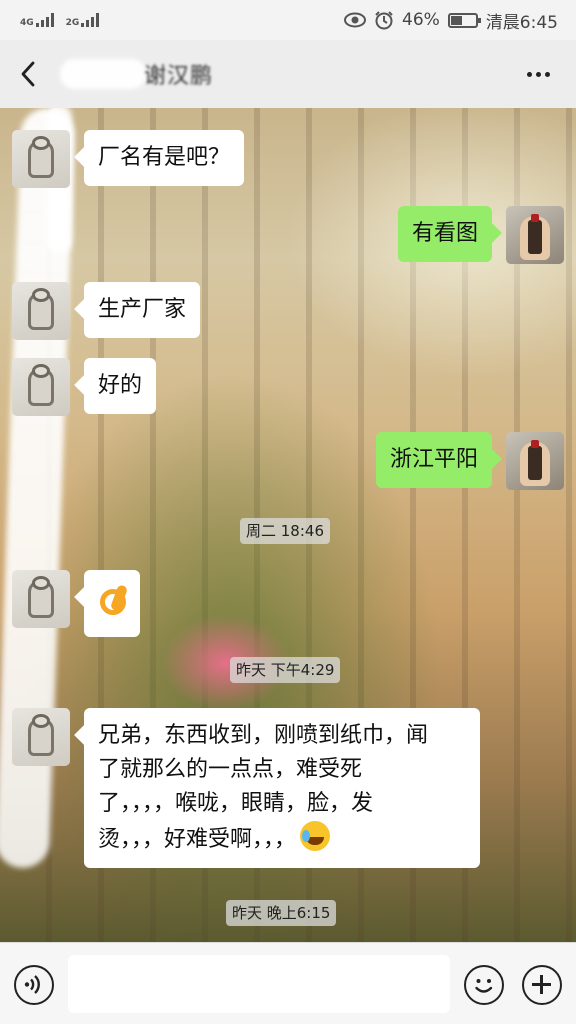 This screenshot has height=1024, width=576. What do you see at coordinates (230, 769) in the screenshot?
I see `message-text-line: 了就那么的一点点，难受死` at bounding box center [230, 769].